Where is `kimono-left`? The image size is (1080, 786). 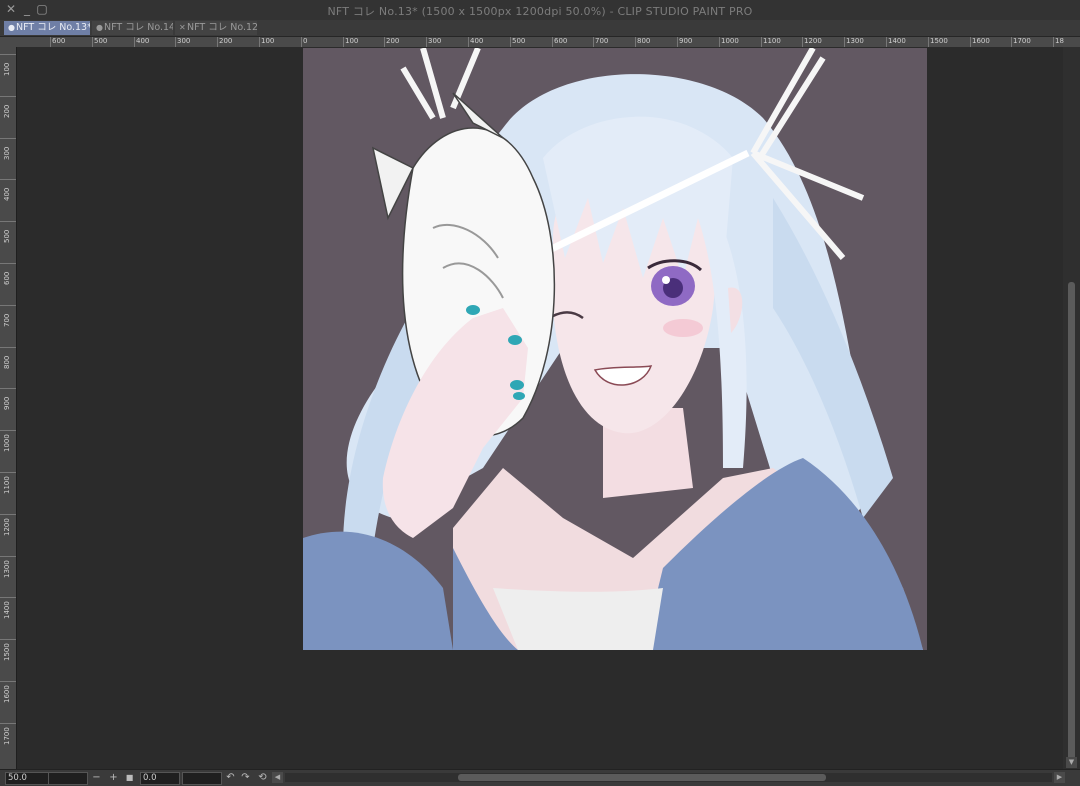
kimono-left is located at coordinates (378, 590).